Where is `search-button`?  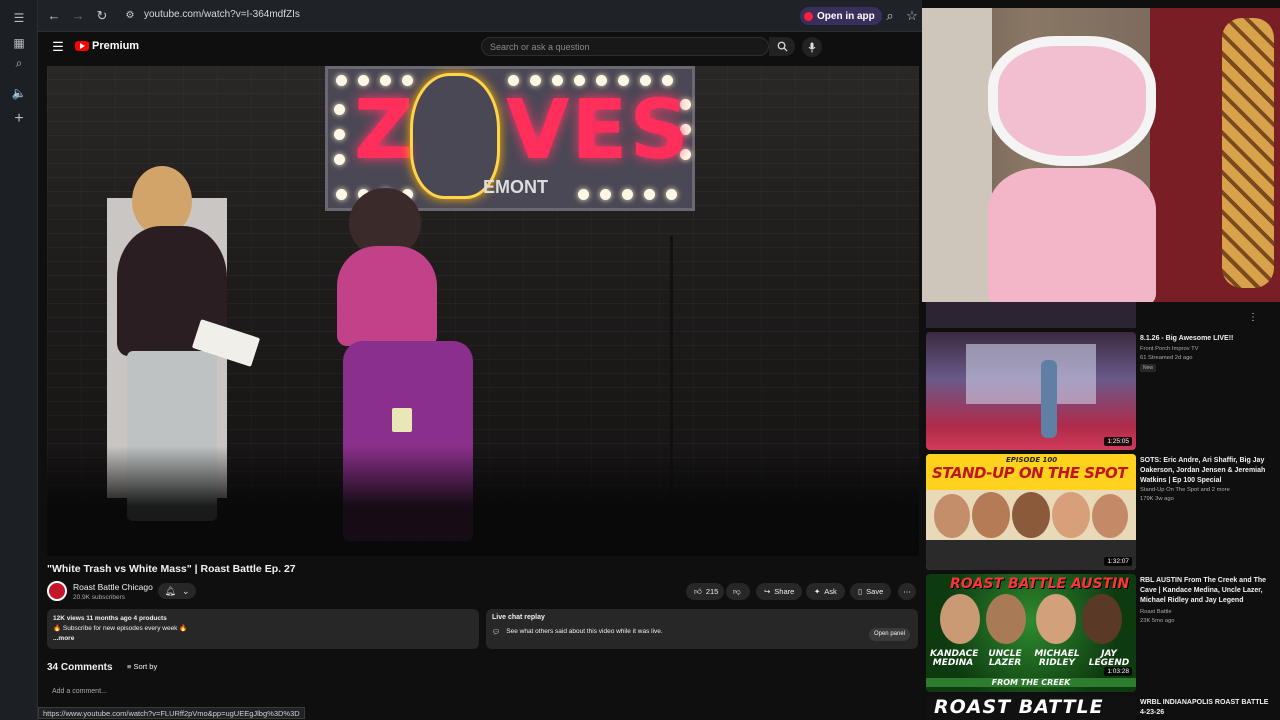
search-button is located at coordinates (782, 46).